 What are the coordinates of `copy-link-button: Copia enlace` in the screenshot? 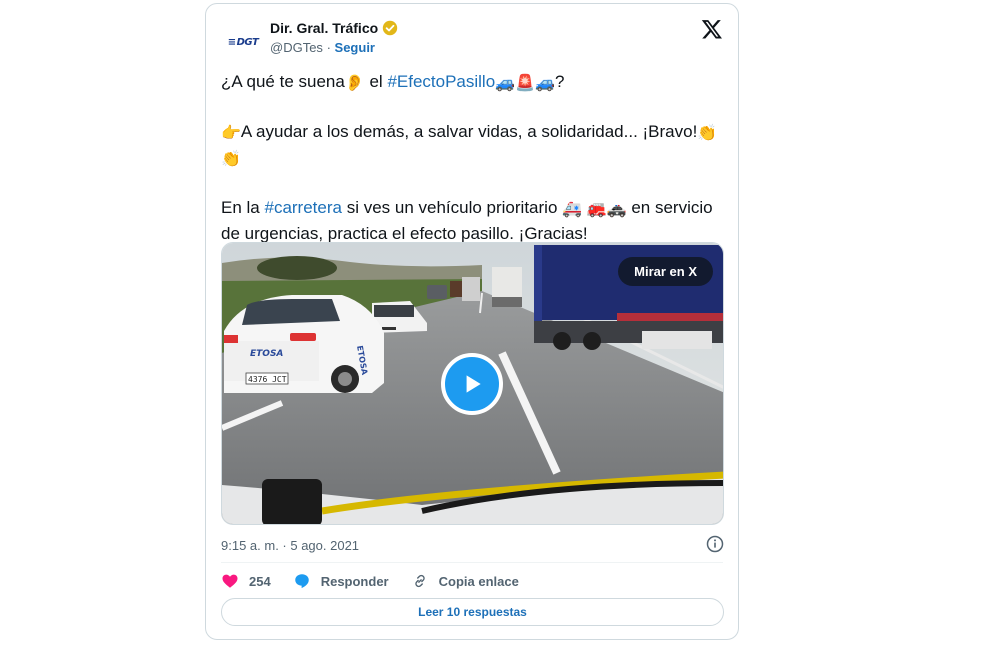 It's located at (465, 581).